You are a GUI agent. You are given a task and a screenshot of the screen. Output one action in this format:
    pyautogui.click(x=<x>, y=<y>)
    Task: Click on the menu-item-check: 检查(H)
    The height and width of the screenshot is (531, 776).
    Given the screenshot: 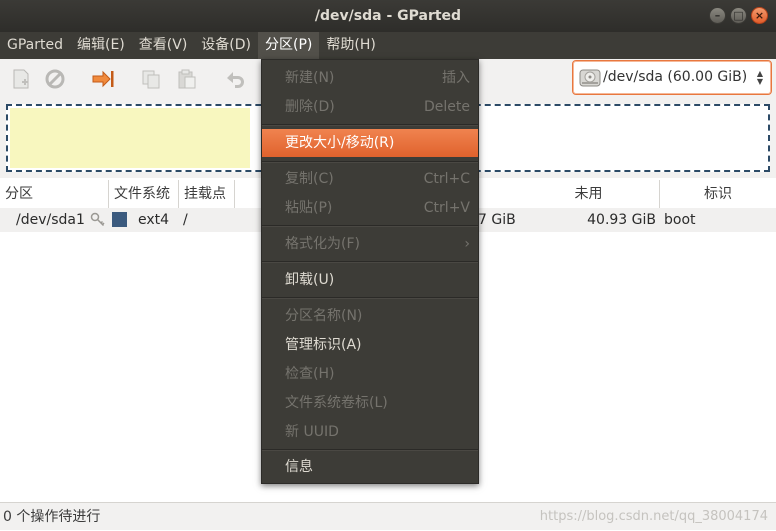 What is the action you would take?
    pyautogui.click(x=370, y=374)
    